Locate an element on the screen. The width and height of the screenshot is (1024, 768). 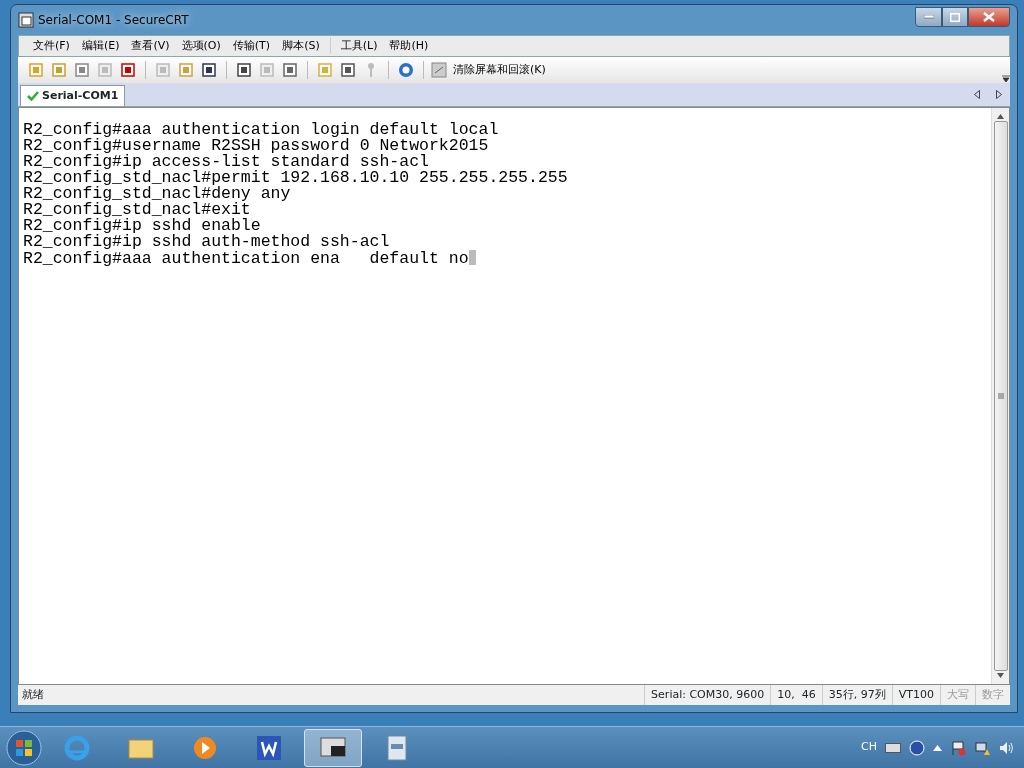
terminal-line: R2_config#ip sshd auth-method ssh-acl is located at coordinates (206, 242).